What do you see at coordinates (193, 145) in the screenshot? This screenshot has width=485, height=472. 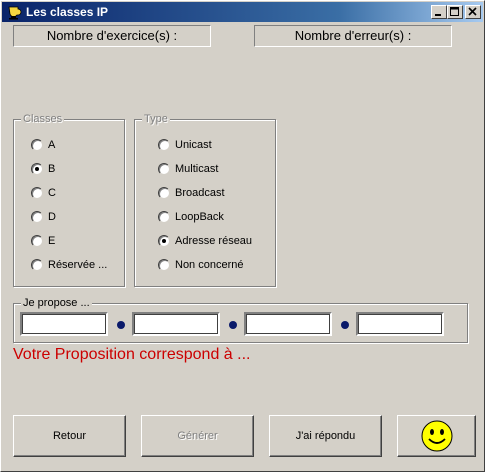 I see `radio-label: Unicast` at bounding box center [193, 145].